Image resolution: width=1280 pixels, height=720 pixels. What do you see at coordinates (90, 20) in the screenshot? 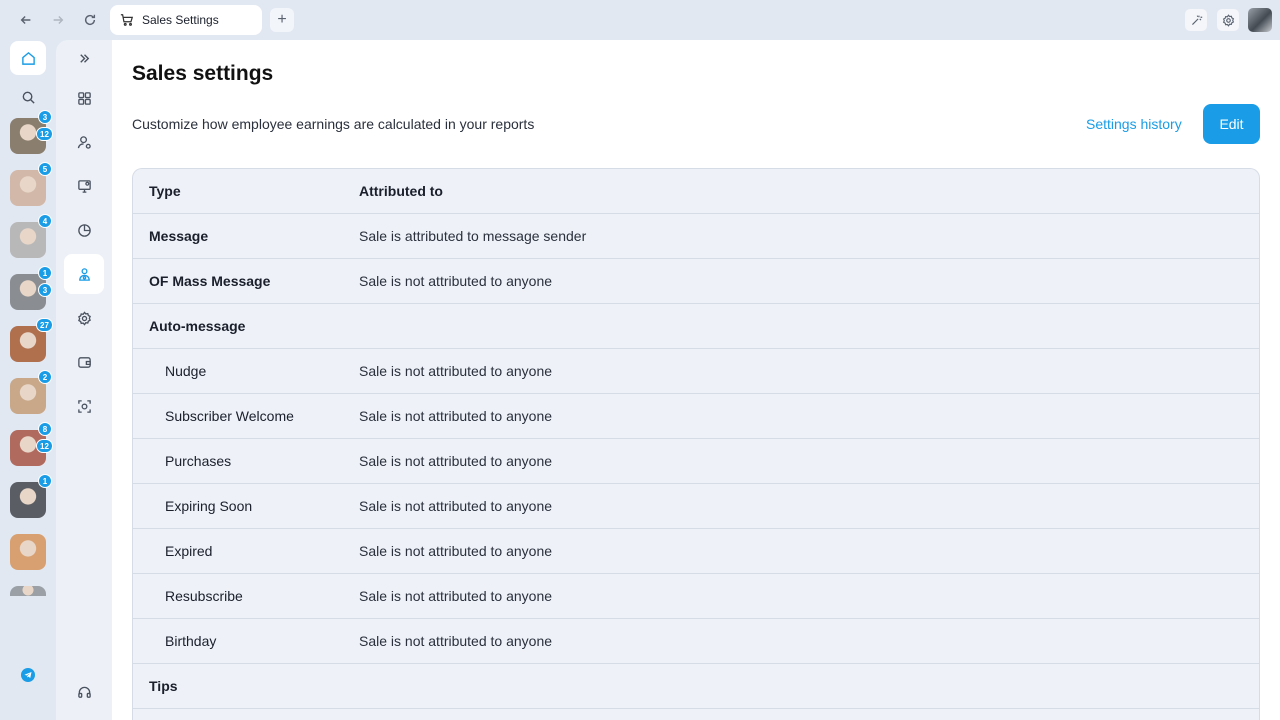
I see `reload-icon` at bounding box center [90, 20].